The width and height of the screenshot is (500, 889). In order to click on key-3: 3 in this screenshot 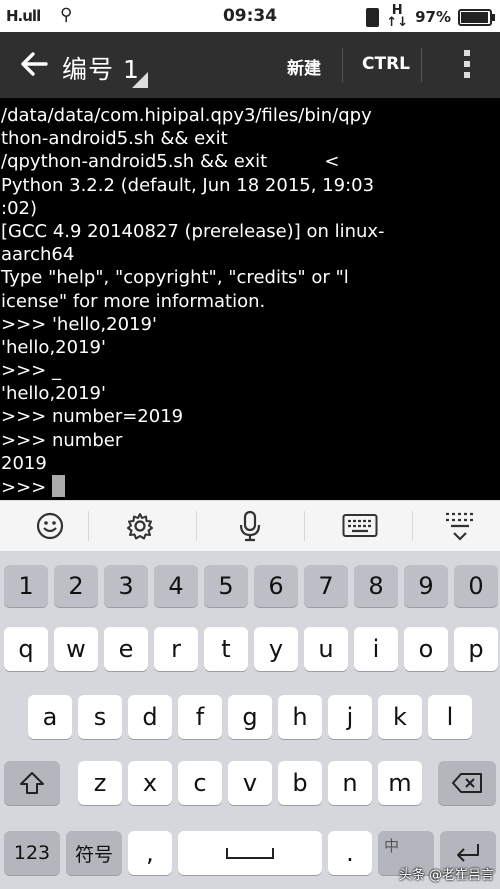, I will do `click(126, 586)`.